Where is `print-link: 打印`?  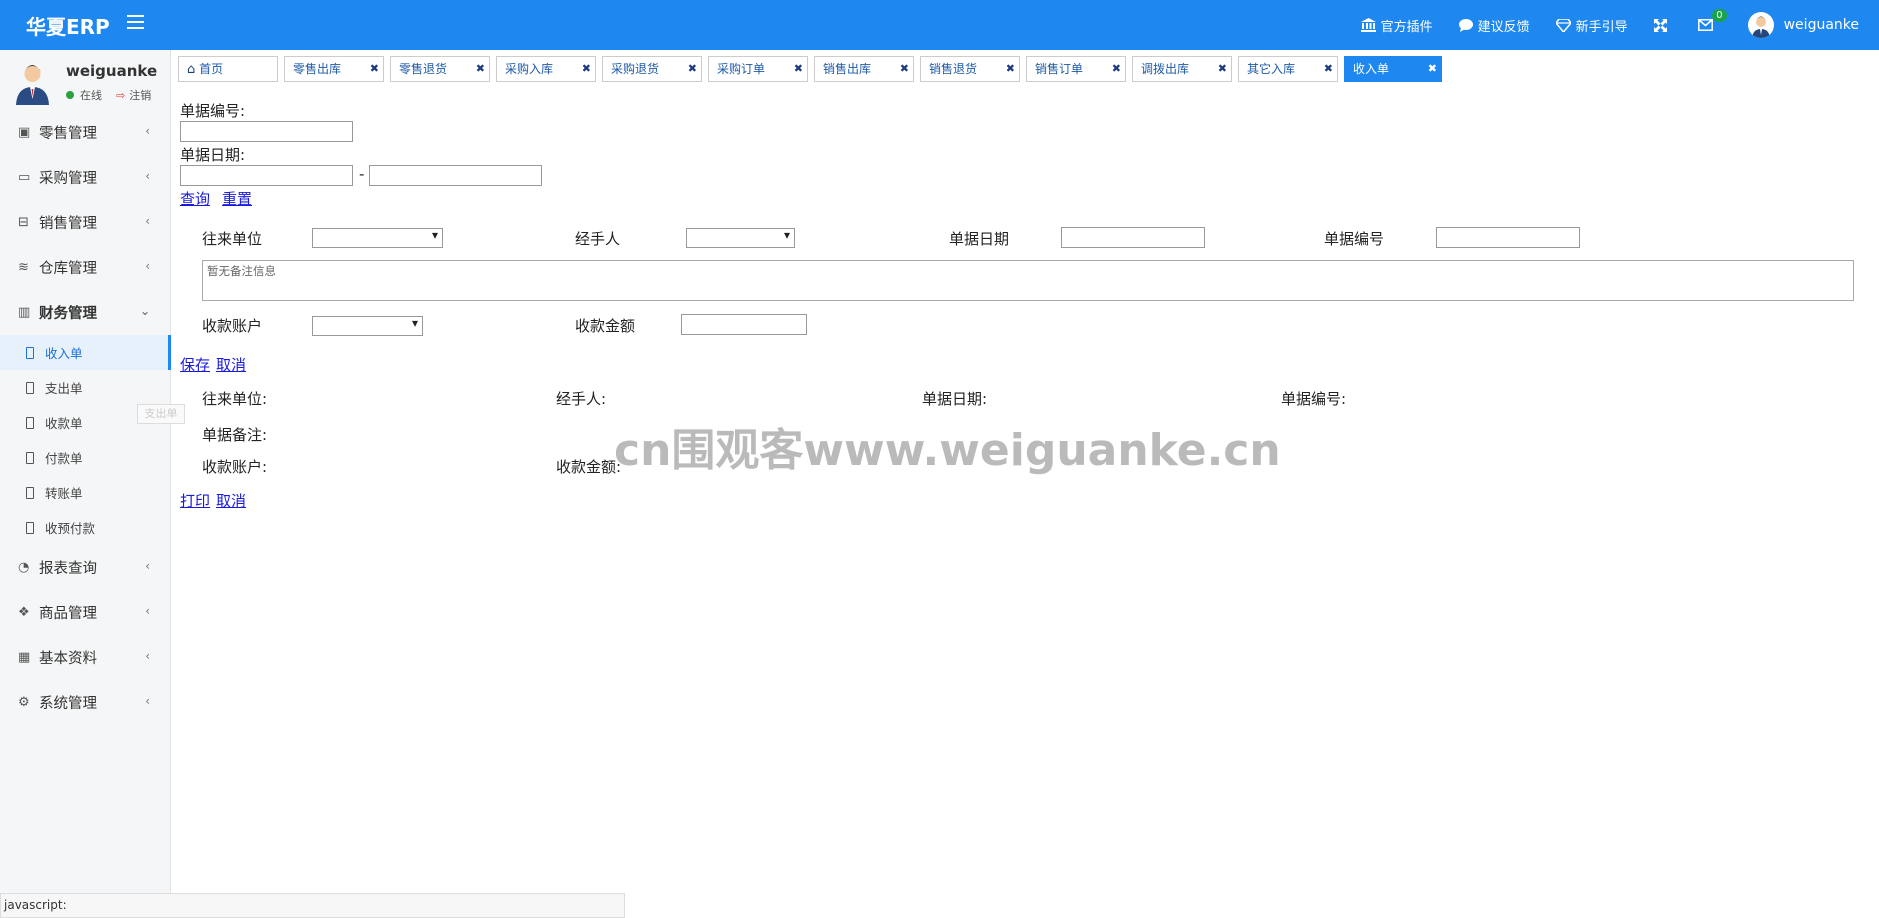
print-link: 打印 is located at coordinates (195, 500).